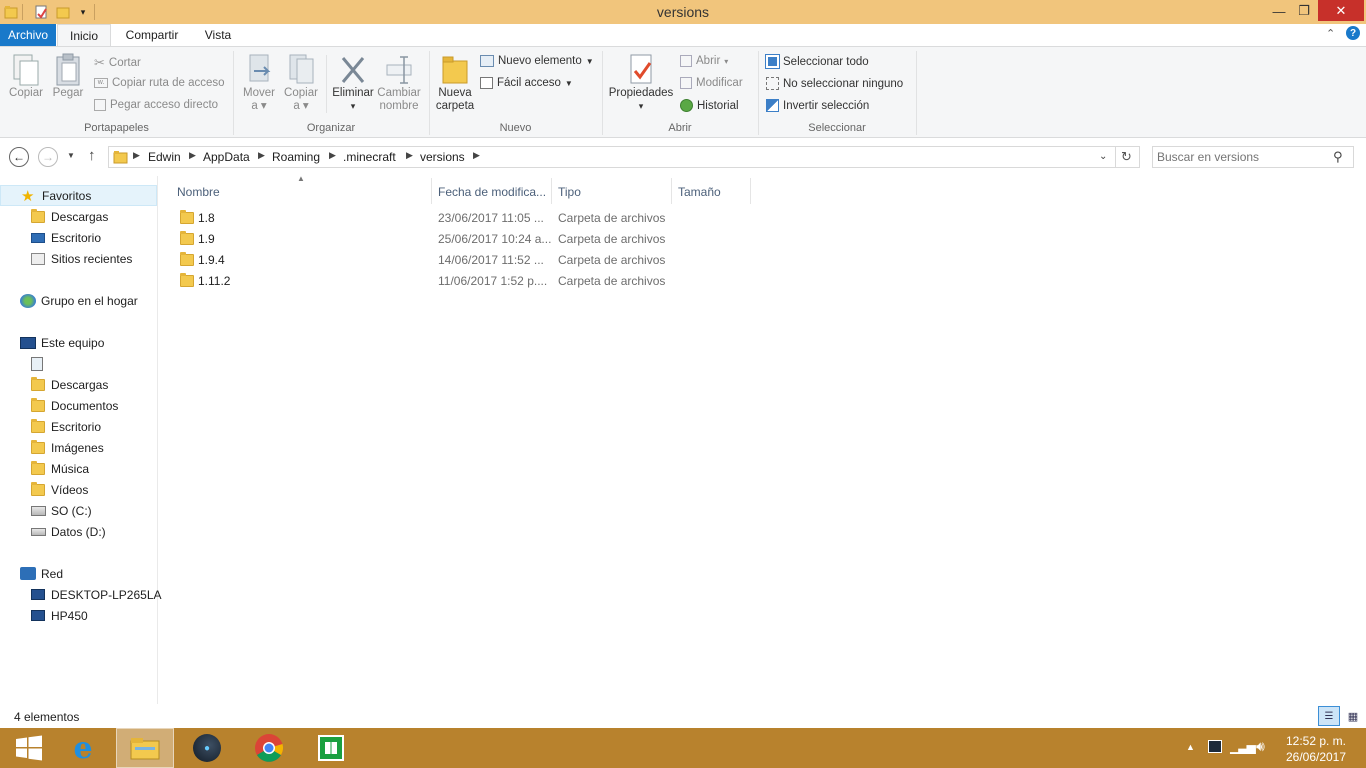  I want to click on breadcrumb-minecraft: .minecraft, so click(369, 157).